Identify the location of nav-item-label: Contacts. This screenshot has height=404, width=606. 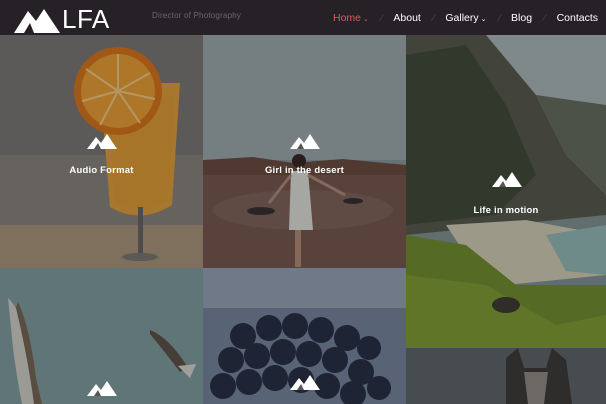
(577, 17).